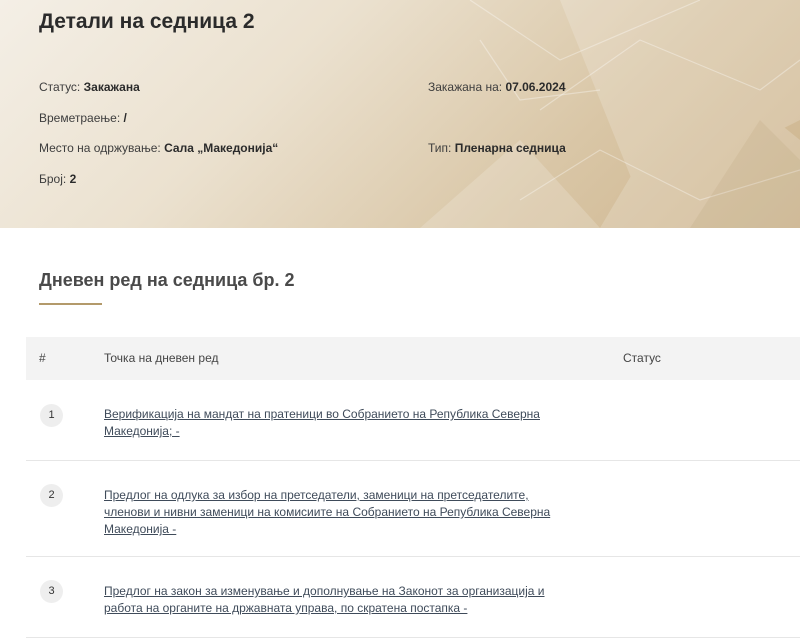 The image size is (800, 639). I want to click on number-label: Број:, so click(53, 179).